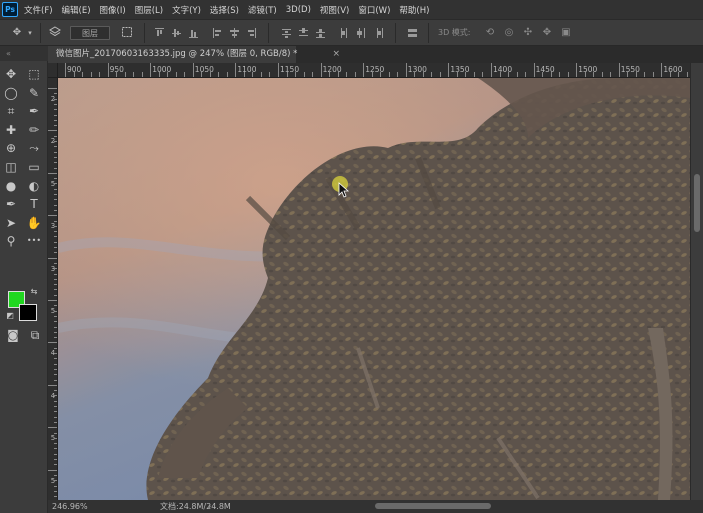 This screenshot has width=703, height=513. What do you see at coordinates (34, 93) in the screenshot?
I see `quick-select-tool-icon: ✎` at bounding box center [34, 93].